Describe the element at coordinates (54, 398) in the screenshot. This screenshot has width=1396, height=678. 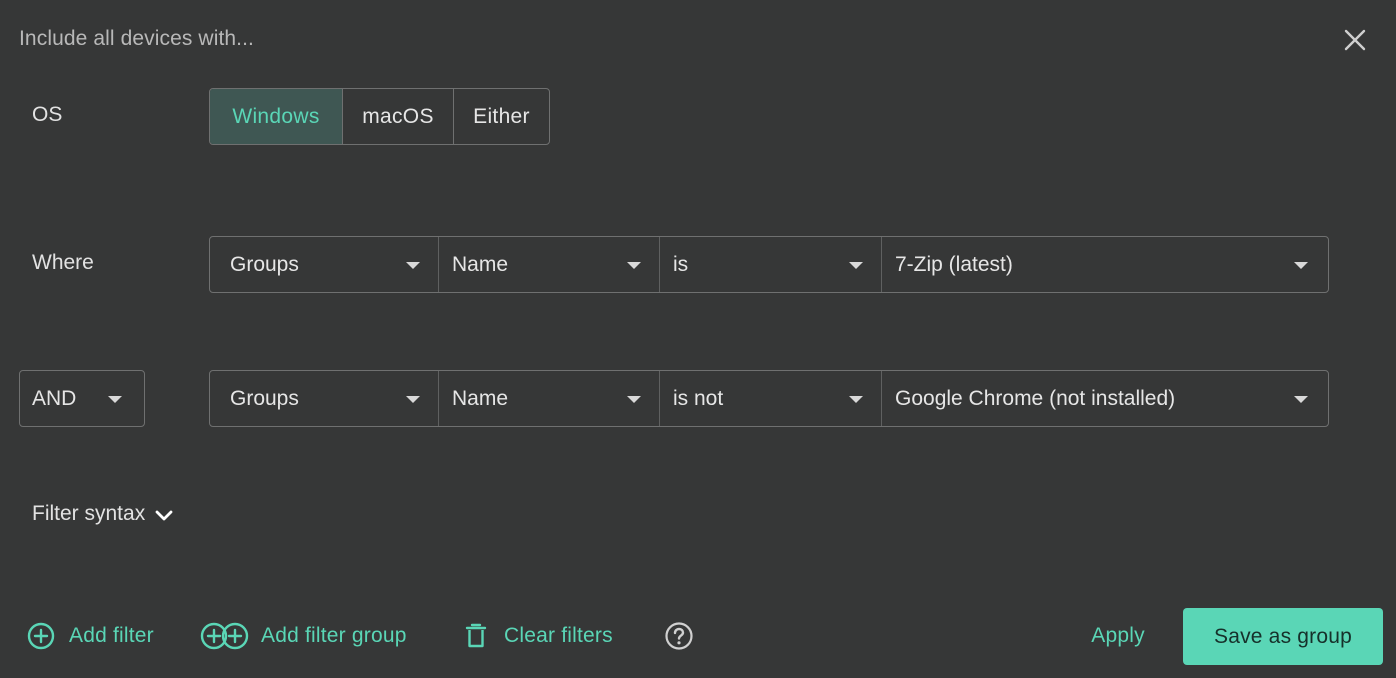
I see `connector-value: AND` at that location.